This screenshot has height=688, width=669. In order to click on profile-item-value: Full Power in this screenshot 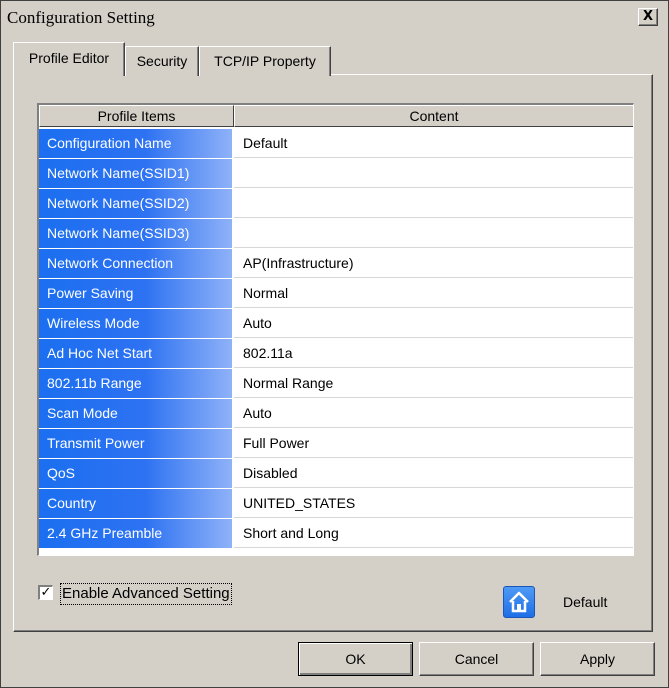, I will do `click(433, 443)`.